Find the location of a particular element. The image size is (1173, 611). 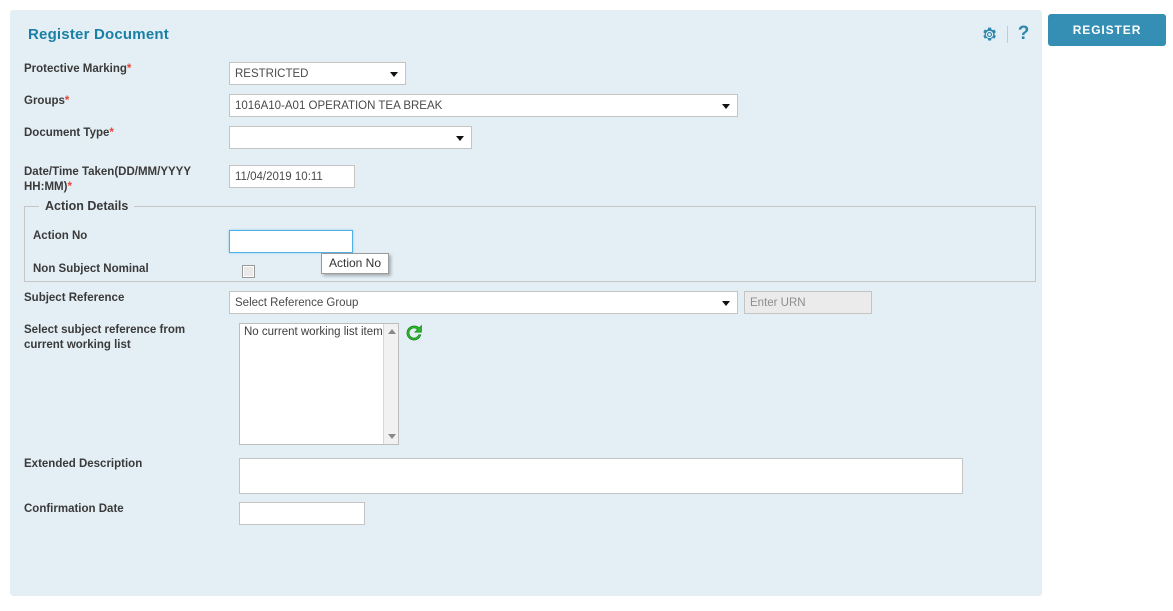

subject-reference-select: Select Reference Group is located at coordinates (483, 302).